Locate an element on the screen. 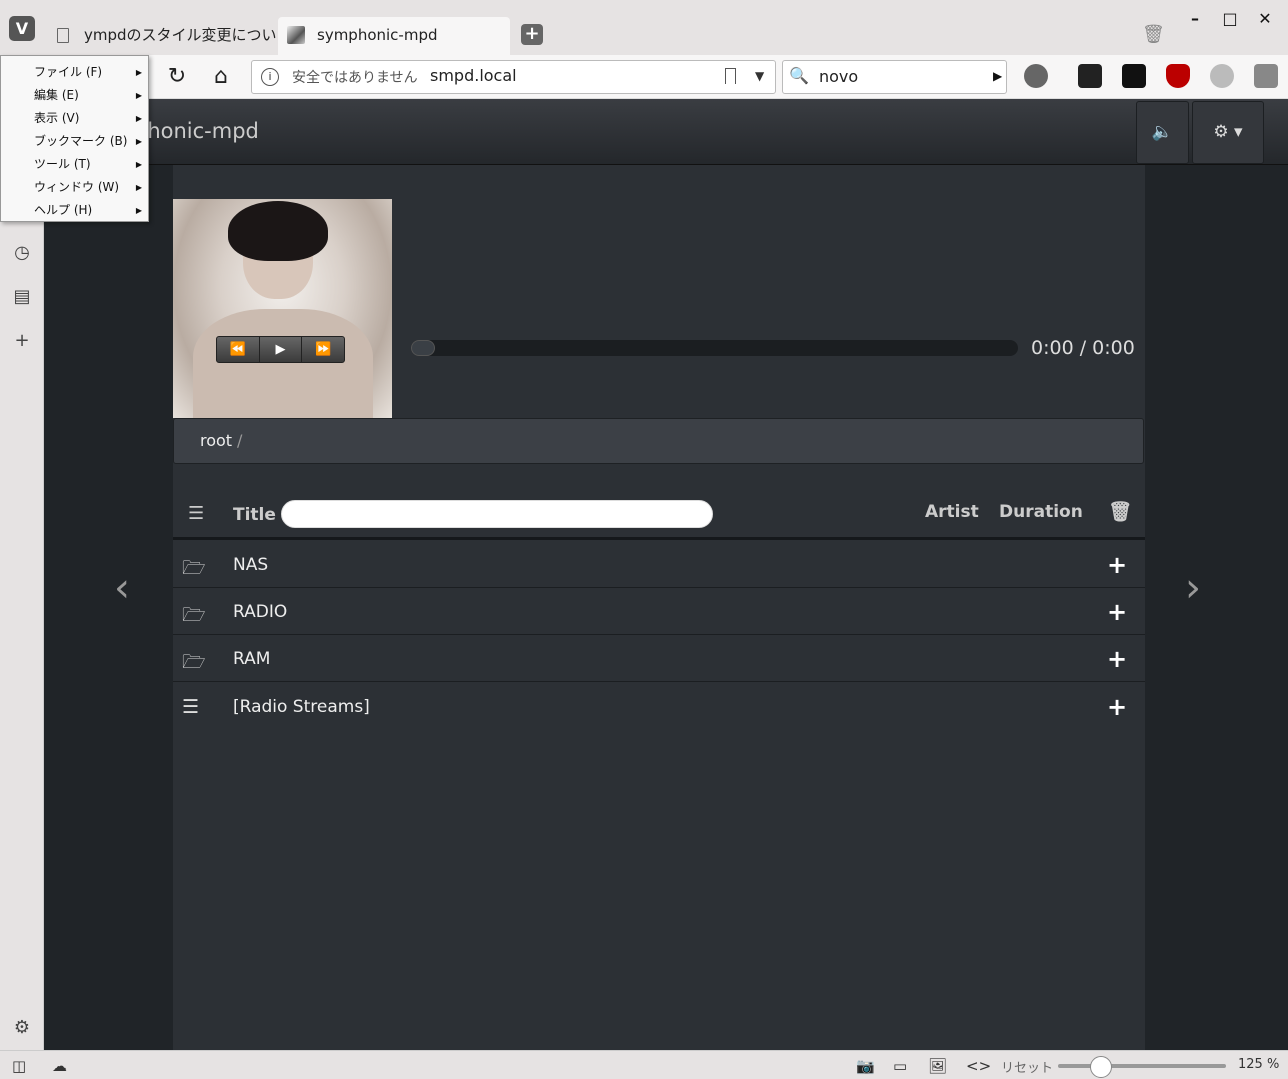 This screenshot has width=1288, height=1079. playback-controls: ⏪ ▶ ⏩ is located at coordinates (280, 349).